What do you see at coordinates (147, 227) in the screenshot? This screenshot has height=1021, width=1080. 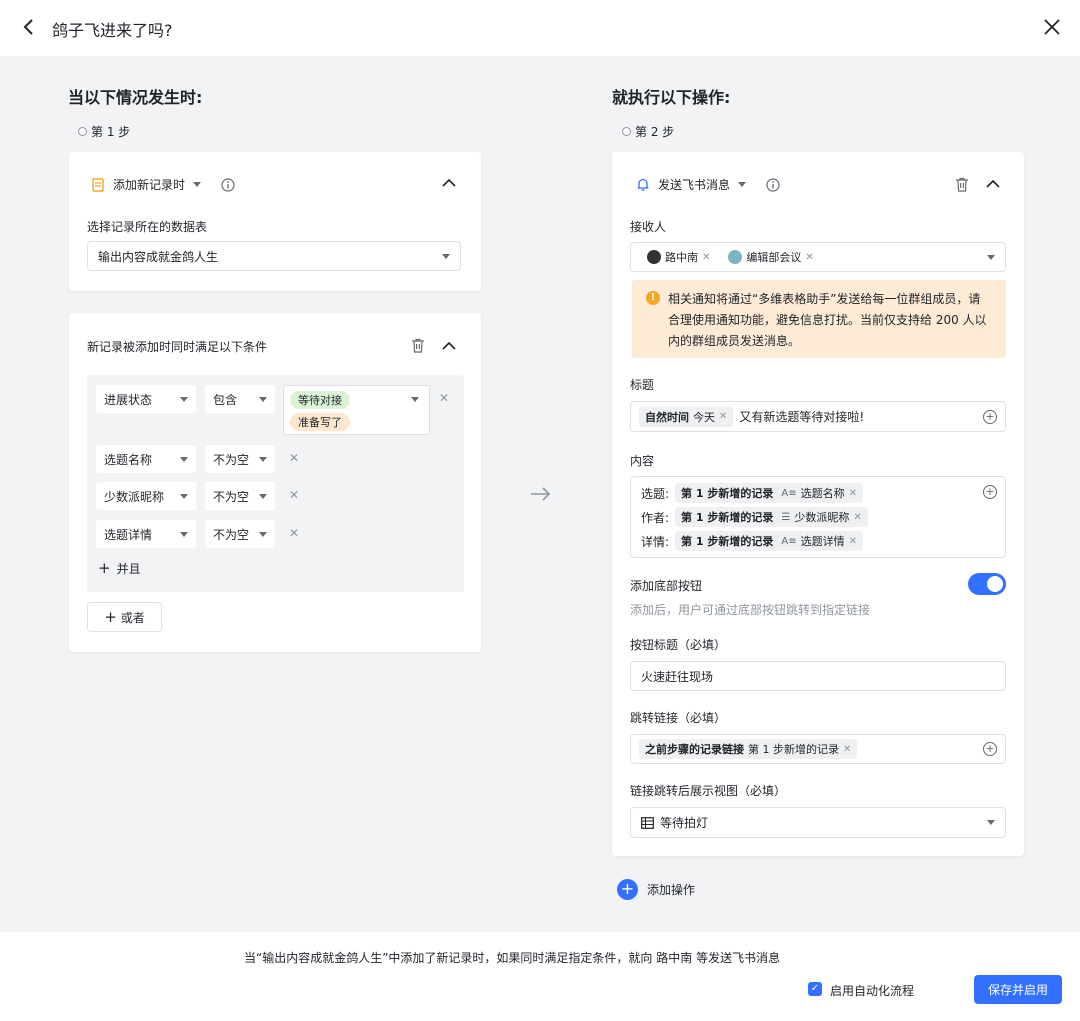 I see `table-select-label: 选择记录所在的数据表` at bounding box center [147, 227].